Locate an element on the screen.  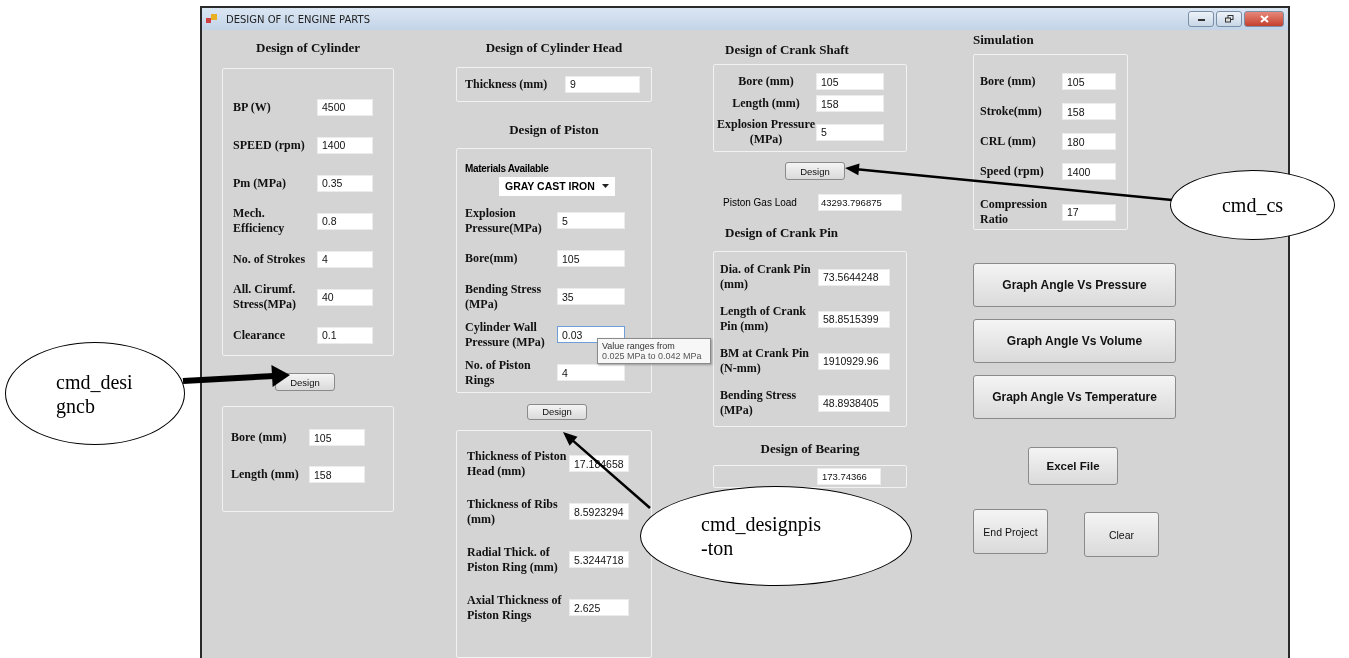
section-heading: Design of Bearing is located at coordinates (810, 449).